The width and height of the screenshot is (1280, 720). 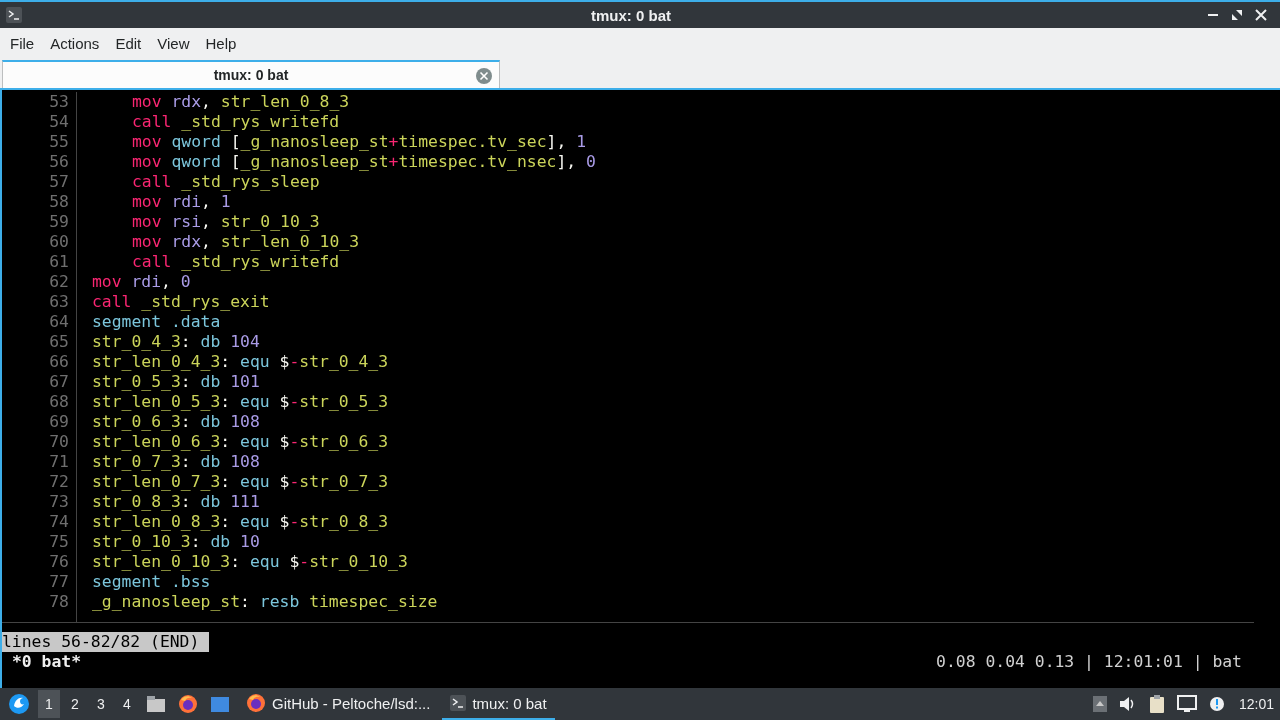 I want to click on line-number: 70, so click(x=59, y=442).